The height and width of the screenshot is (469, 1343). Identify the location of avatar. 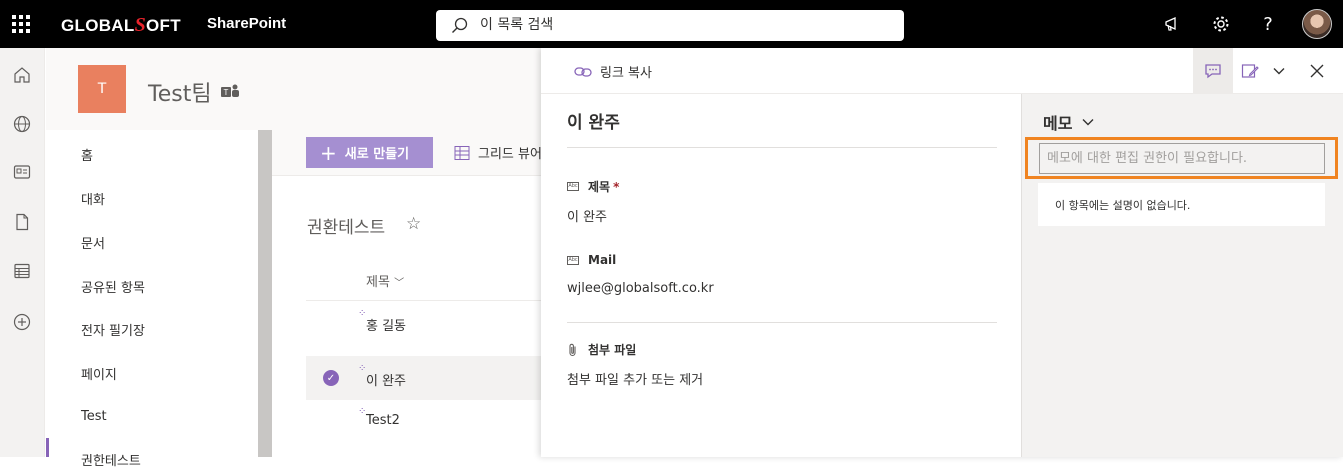
(1317, 24).